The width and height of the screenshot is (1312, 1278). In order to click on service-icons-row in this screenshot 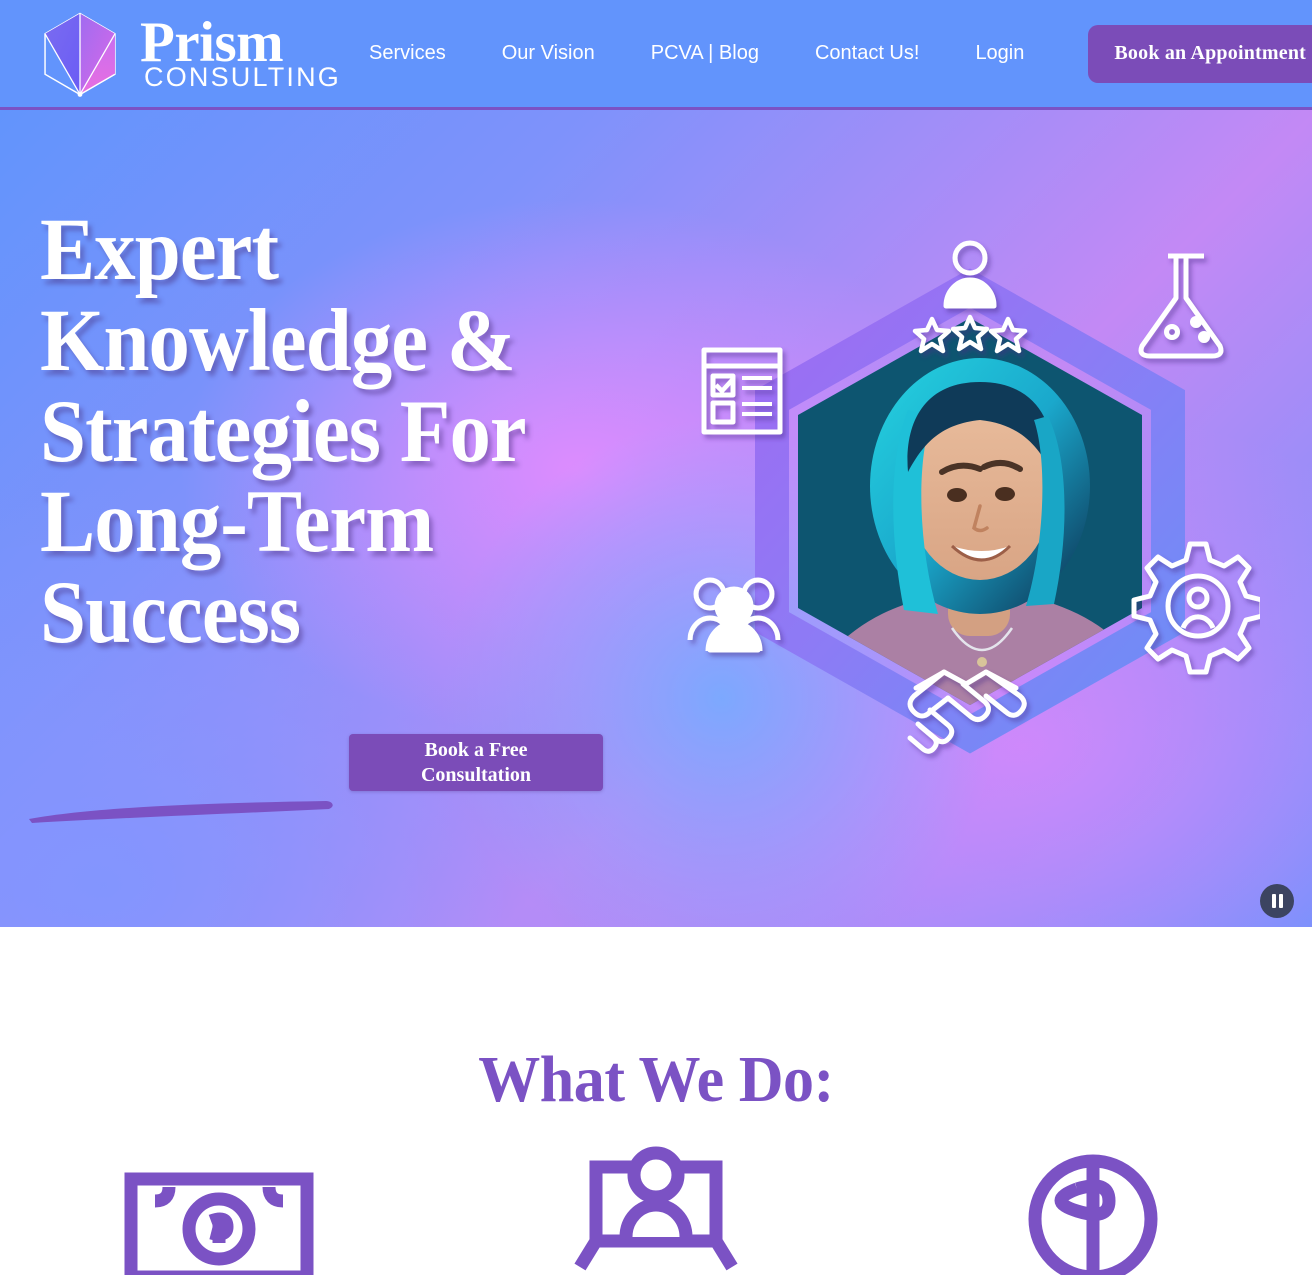, I will do `click(656, 1210)`.